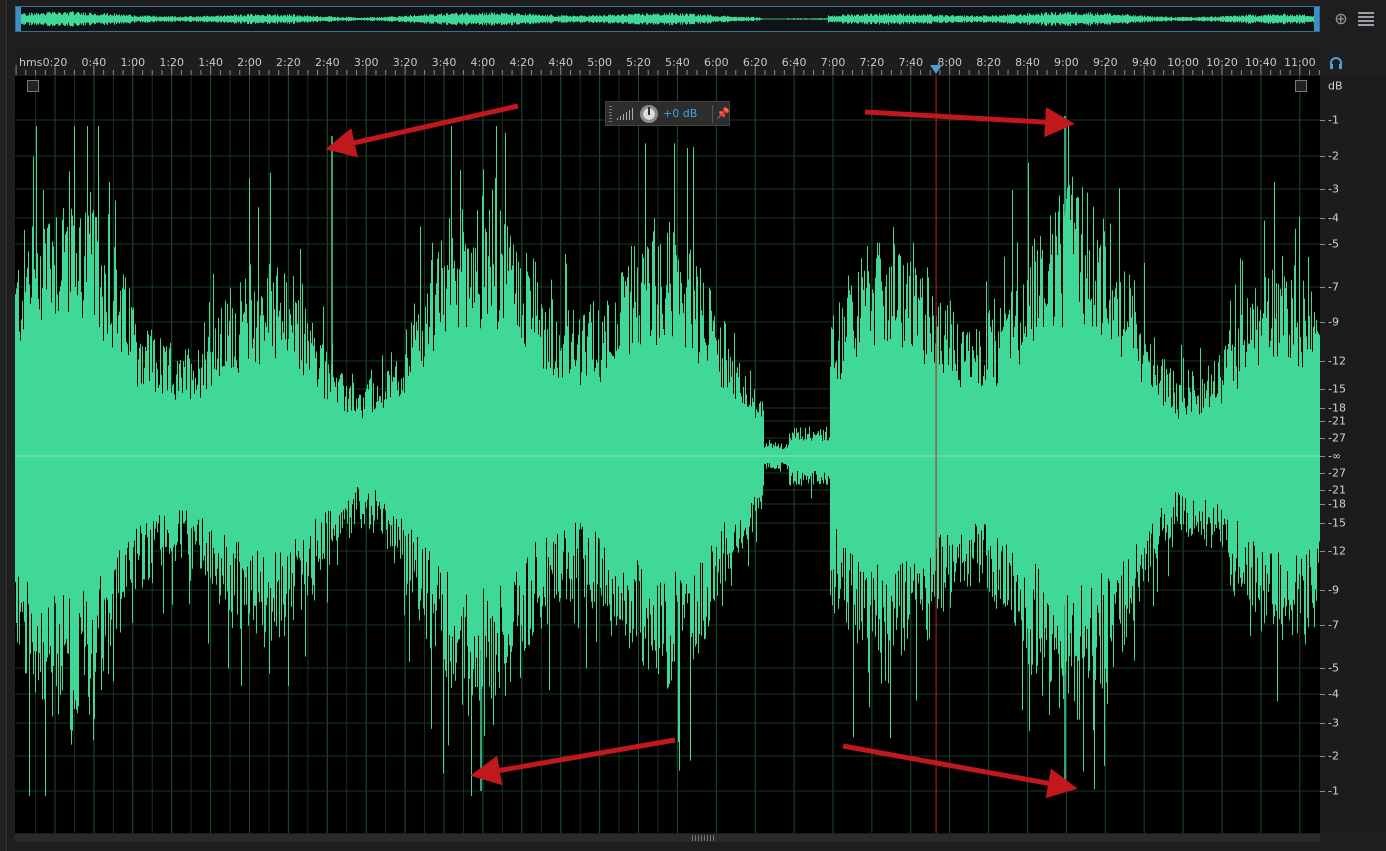 This screenshot has height=851, width=1386. What do you see at coordinates (638, 62) in the screenshot?
I see `ruler-tick-label: 5:20` at bounding box center [638, 62].